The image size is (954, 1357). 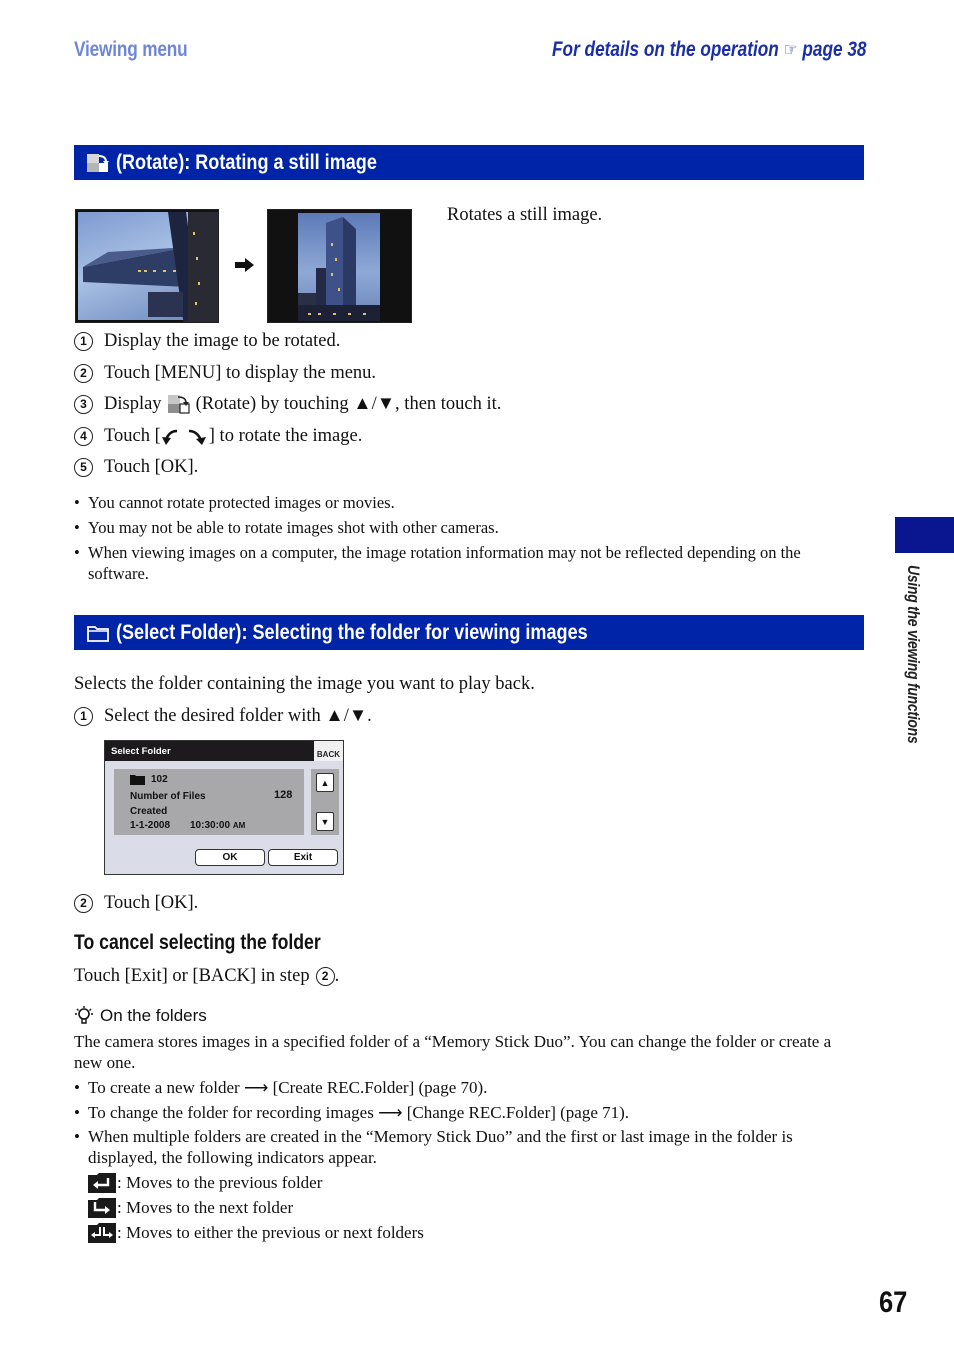 I want to click on folder-step-1: 1 Select the desired folder with ▲/▼., so click(x=223, y=716).